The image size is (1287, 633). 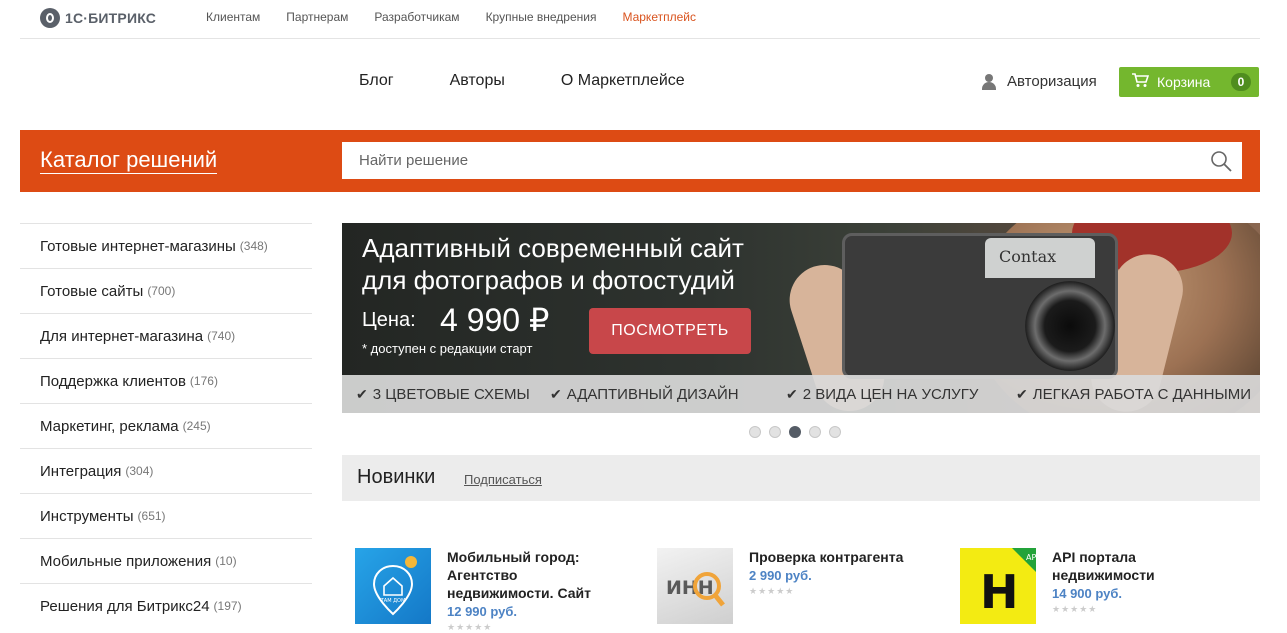 What do you see at coordinates (233, 17) in the screenshot?
I see `top-nav-clients: Клиентам` at bounding box center [233, 17].